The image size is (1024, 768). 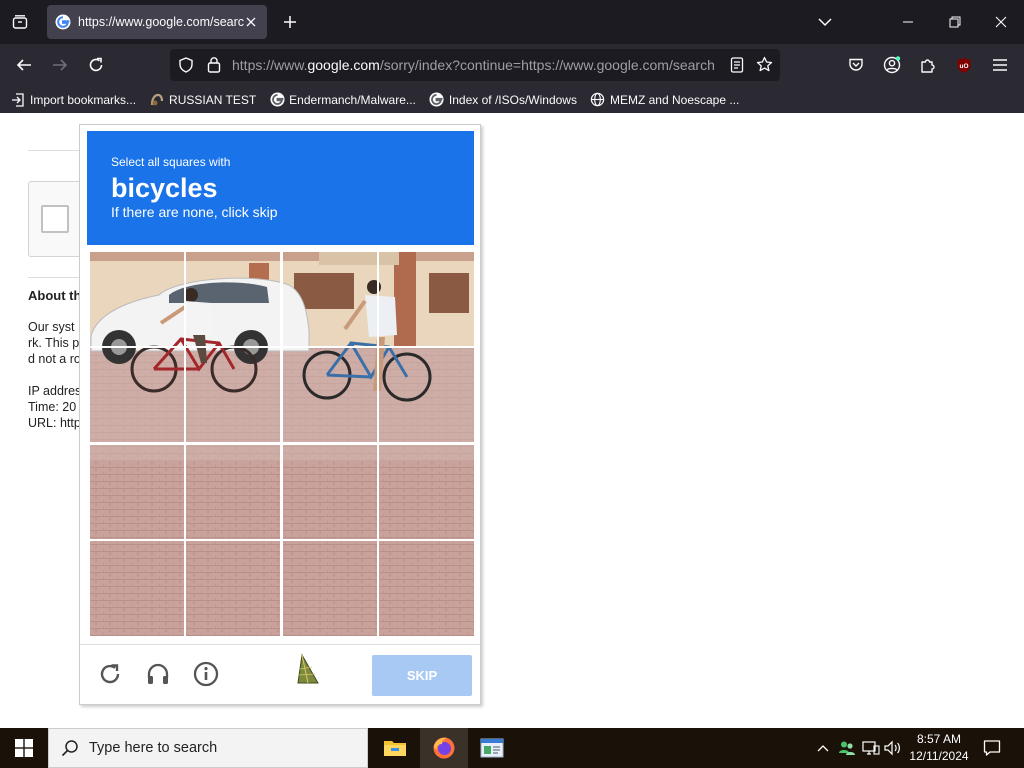 I want to click on plus-icon, so click(x=290, y=22).